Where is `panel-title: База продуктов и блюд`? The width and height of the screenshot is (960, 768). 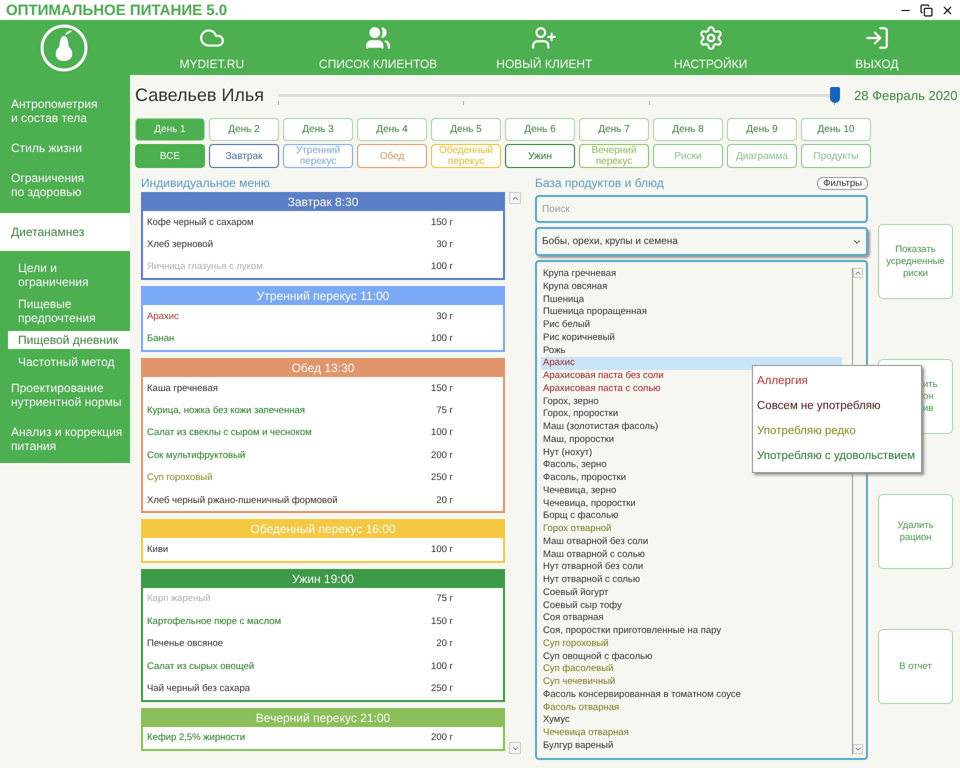
panel-title: База продуктов и блюд is located at coordinates (599, 183).